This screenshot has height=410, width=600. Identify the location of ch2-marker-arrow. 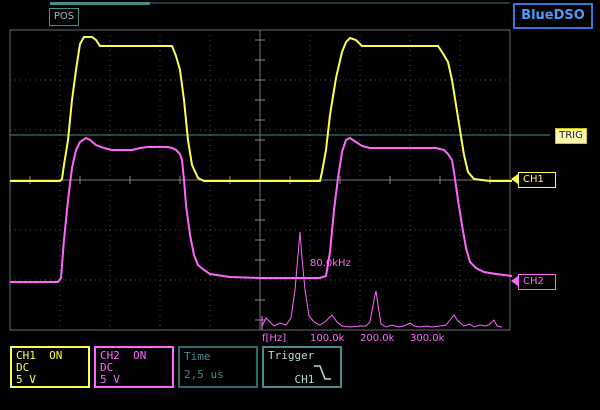
(514, 281).